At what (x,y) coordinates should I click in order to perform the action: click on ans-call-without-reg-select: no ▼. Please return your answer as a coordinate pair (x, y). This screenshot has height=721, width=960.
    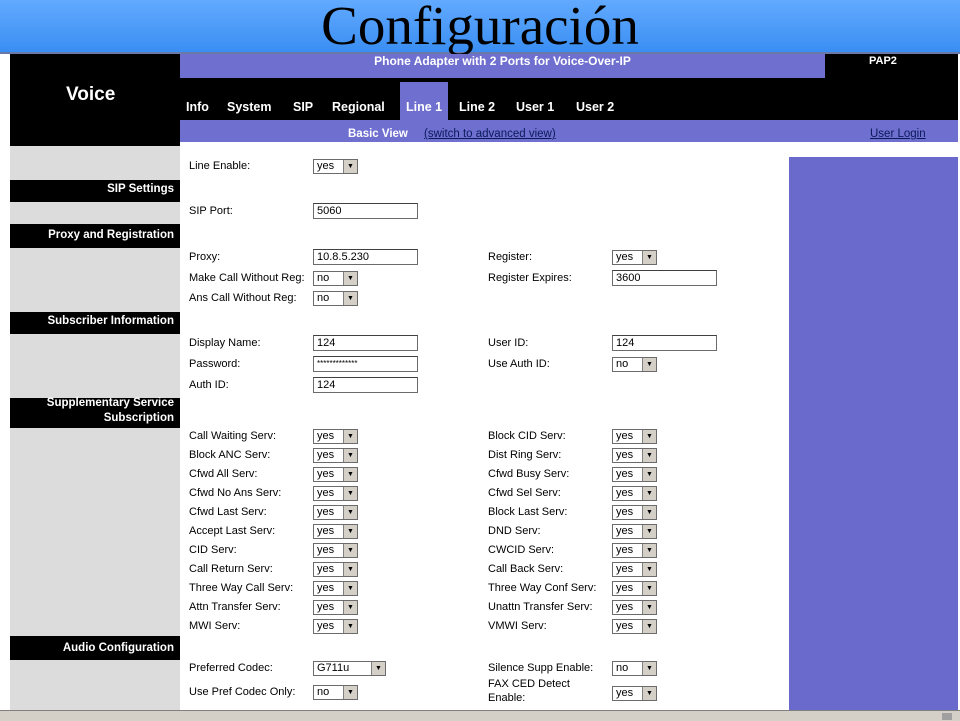
    Looking at the image, I should click on (335, 298).